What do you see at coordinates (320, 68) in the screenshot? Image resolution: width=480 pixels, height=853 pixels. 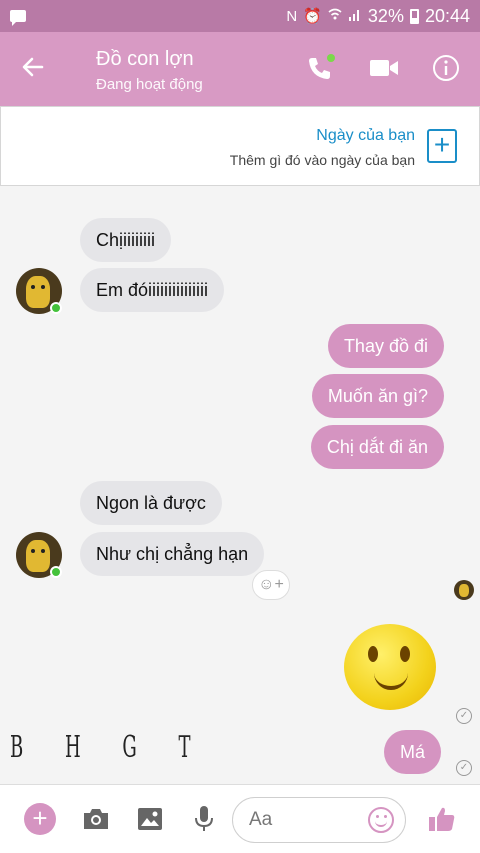 I see `call-button` at bounding box center [320, 68].